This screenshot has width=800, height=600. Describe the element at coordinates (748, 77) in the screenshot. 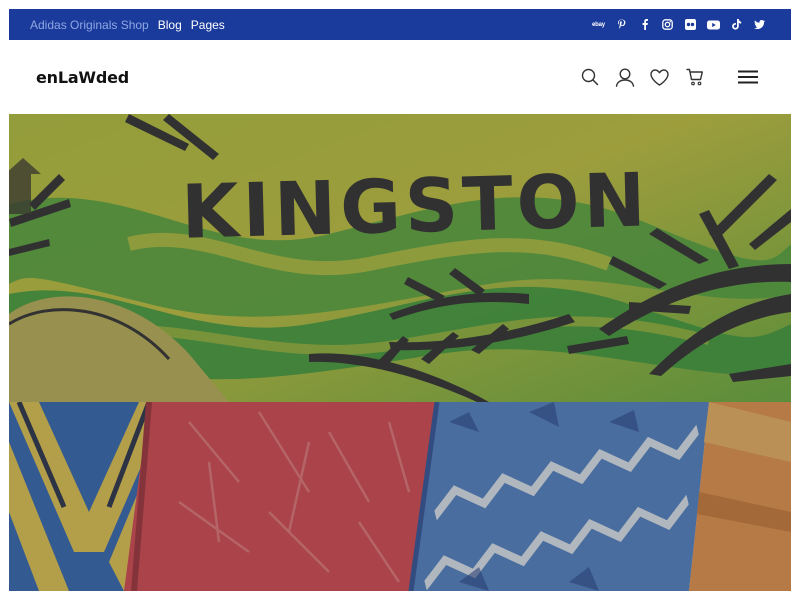

I see `hamburger-menu-icon` at that location.